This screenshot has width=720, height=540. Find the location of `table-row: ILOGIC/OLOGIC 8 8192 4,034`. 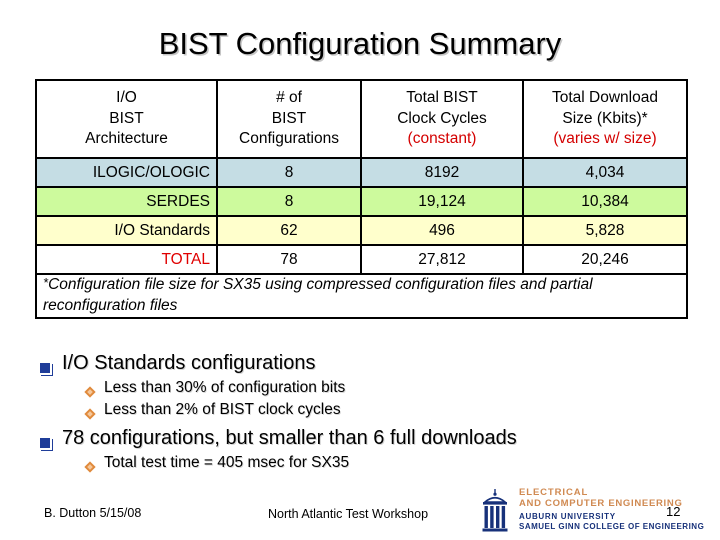

table-row: ILOGIC/OLOGIC 8 8192 4,034 is located at coordinates (361, 172).